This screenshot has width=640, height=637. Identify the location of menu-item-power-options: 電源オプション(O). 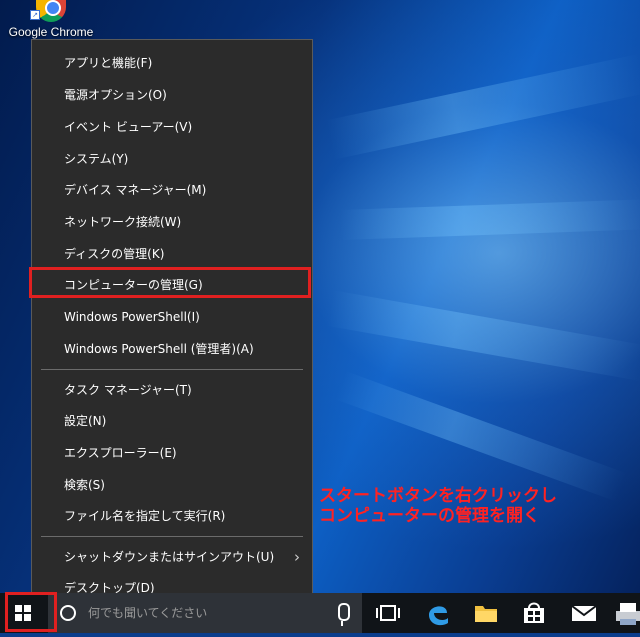
(172, 95).